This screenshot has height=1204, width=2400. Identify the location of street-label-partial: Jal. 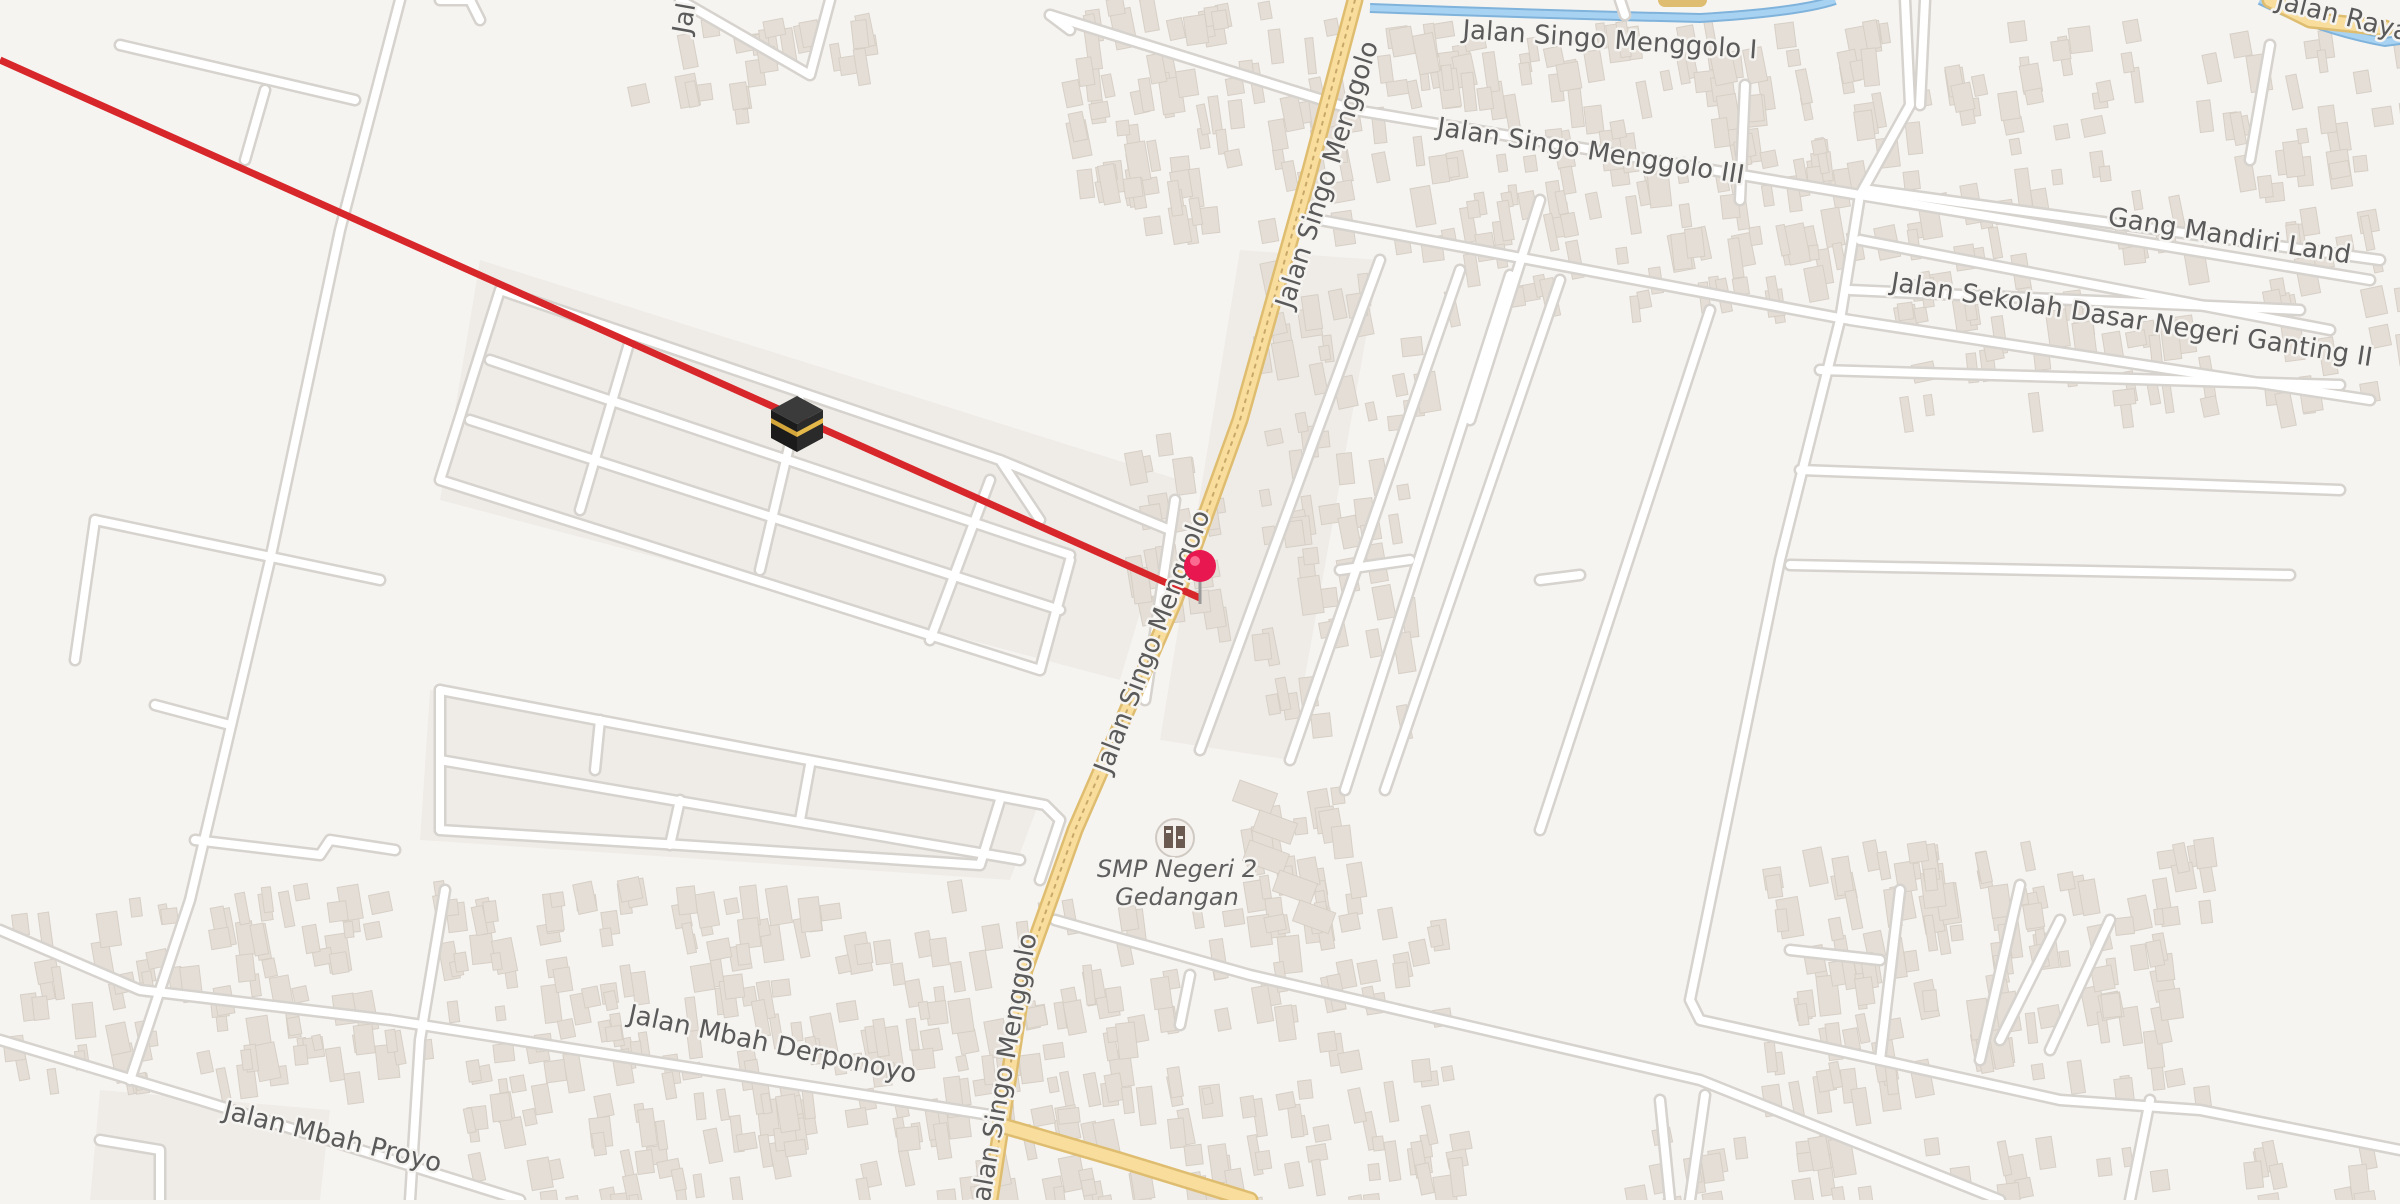
(684, 20).